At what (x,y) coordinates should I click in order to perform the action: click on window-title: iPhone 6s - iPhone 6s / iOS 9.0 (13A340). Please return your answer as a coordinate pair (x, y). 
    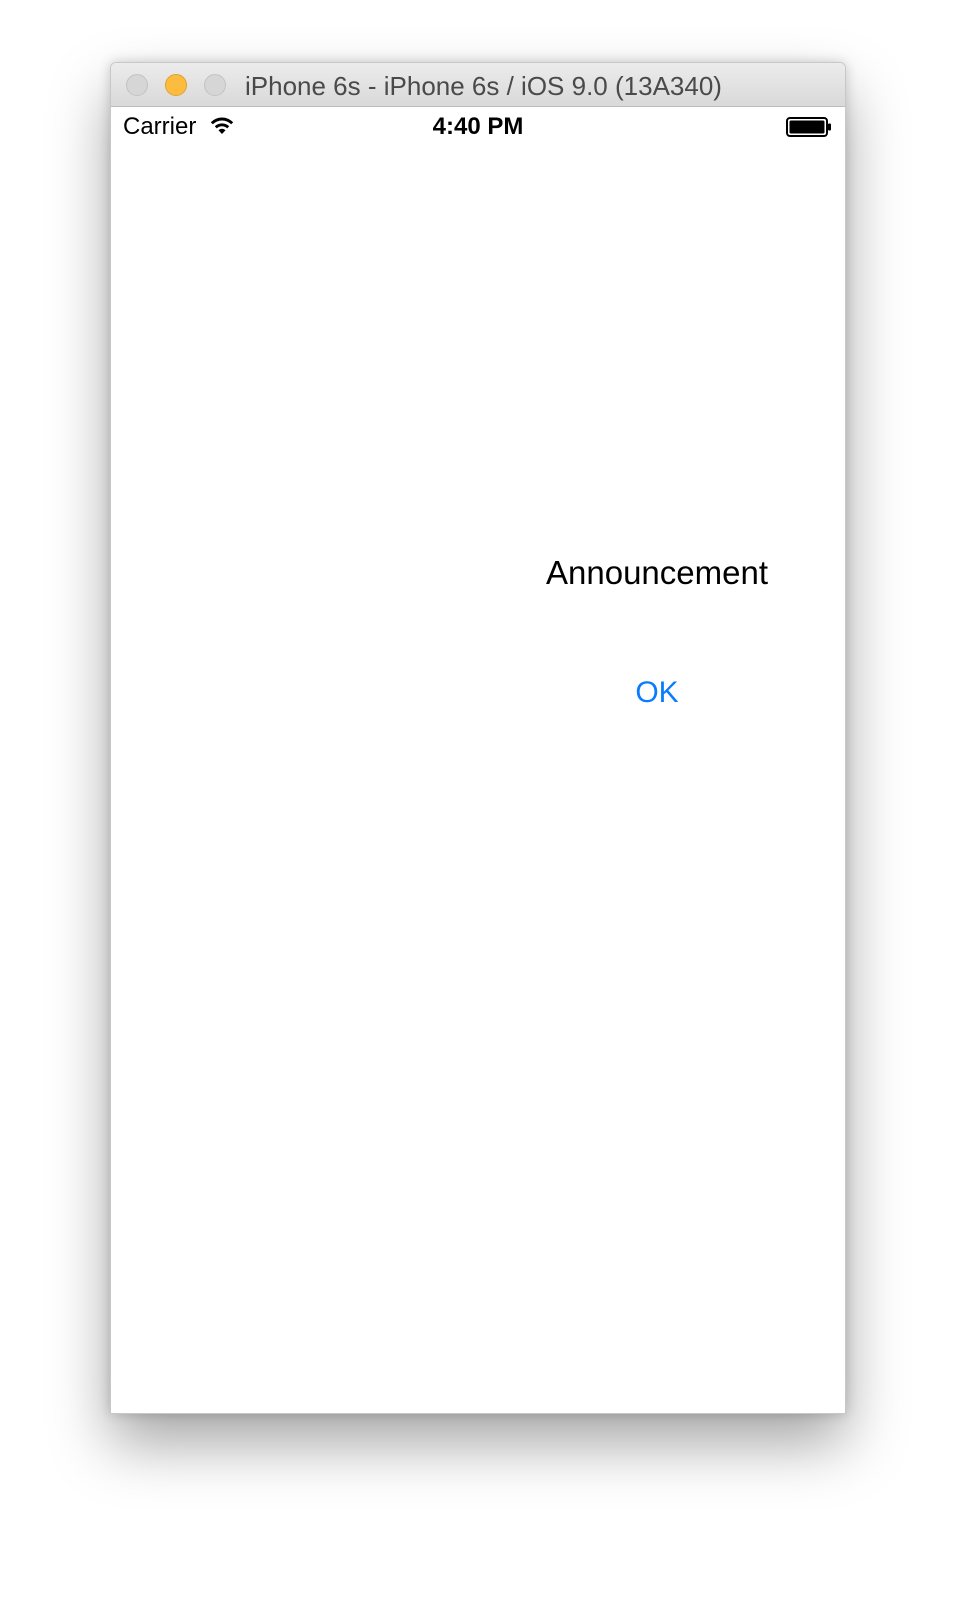
    Looking at the image, I should click on (483, 86).